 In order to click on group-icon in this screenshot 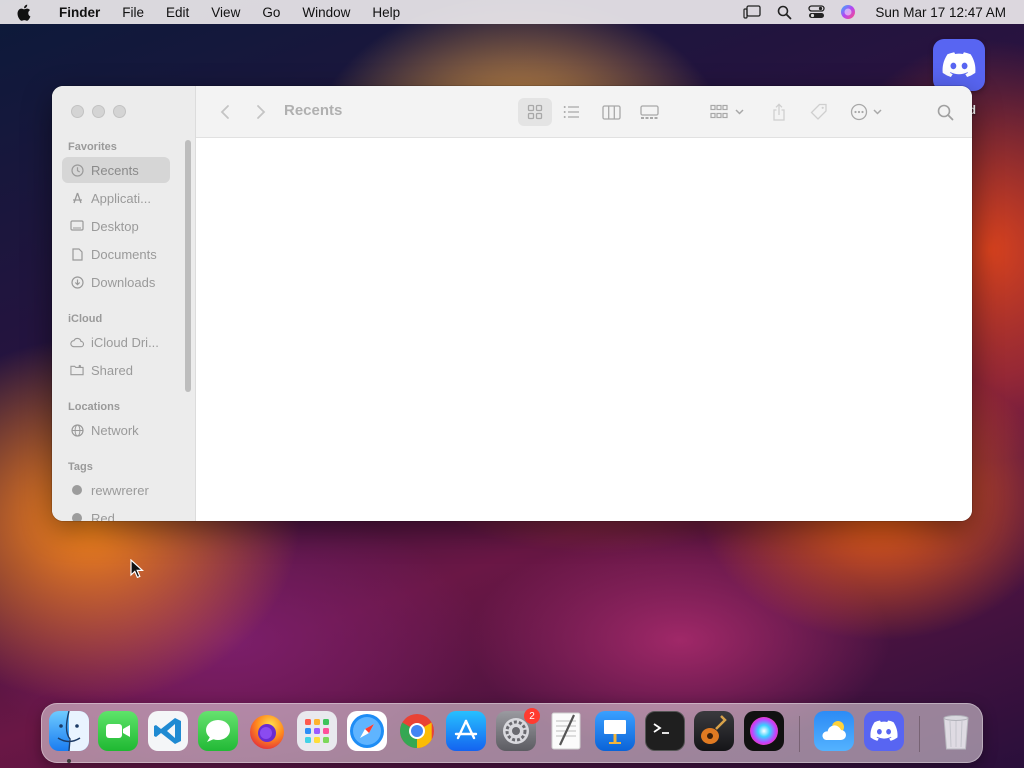, I will do `click(728, 112)`.